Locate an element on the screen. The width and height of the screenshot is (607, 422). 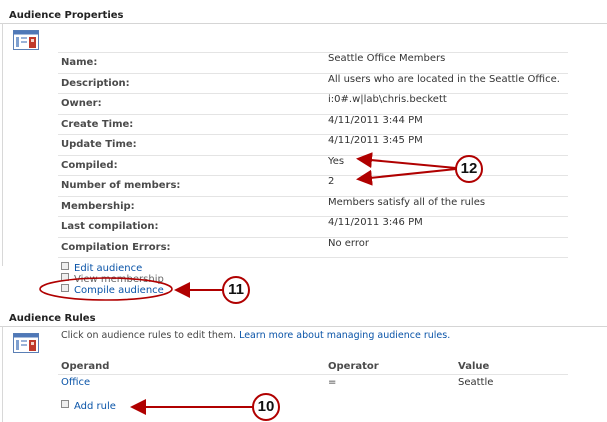
arrow-12-compiled is located at coordinates (406, 160).